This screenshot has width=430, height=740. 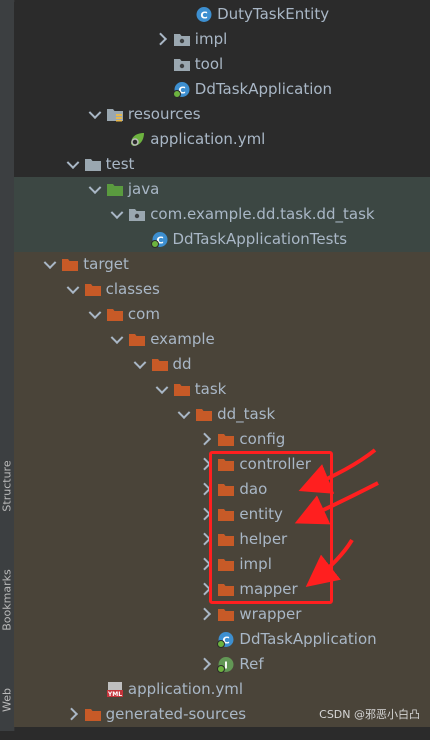 I want to click on tree-node-label: config, so click(x=262, y=439).